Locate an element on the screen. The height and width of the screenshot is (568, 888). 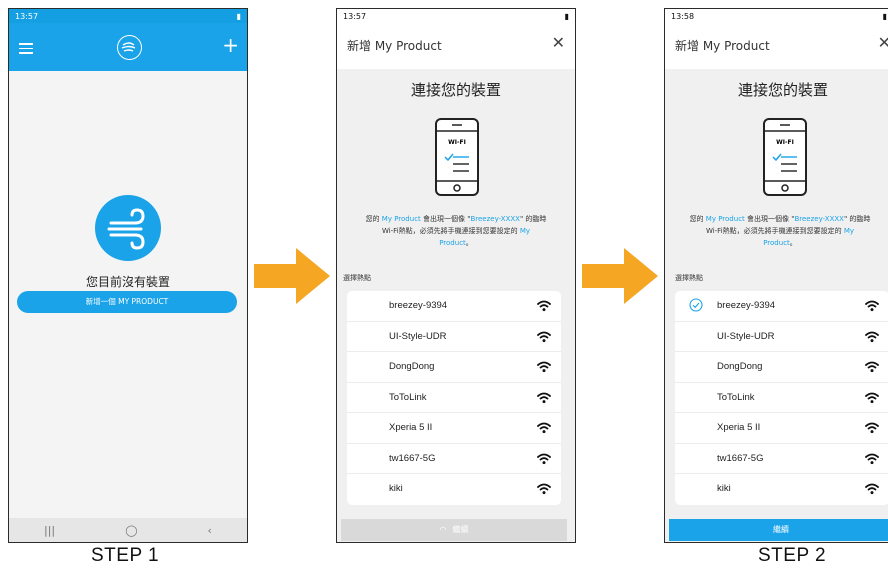
back-icon: ‹ is located at coordinates (210, 530).